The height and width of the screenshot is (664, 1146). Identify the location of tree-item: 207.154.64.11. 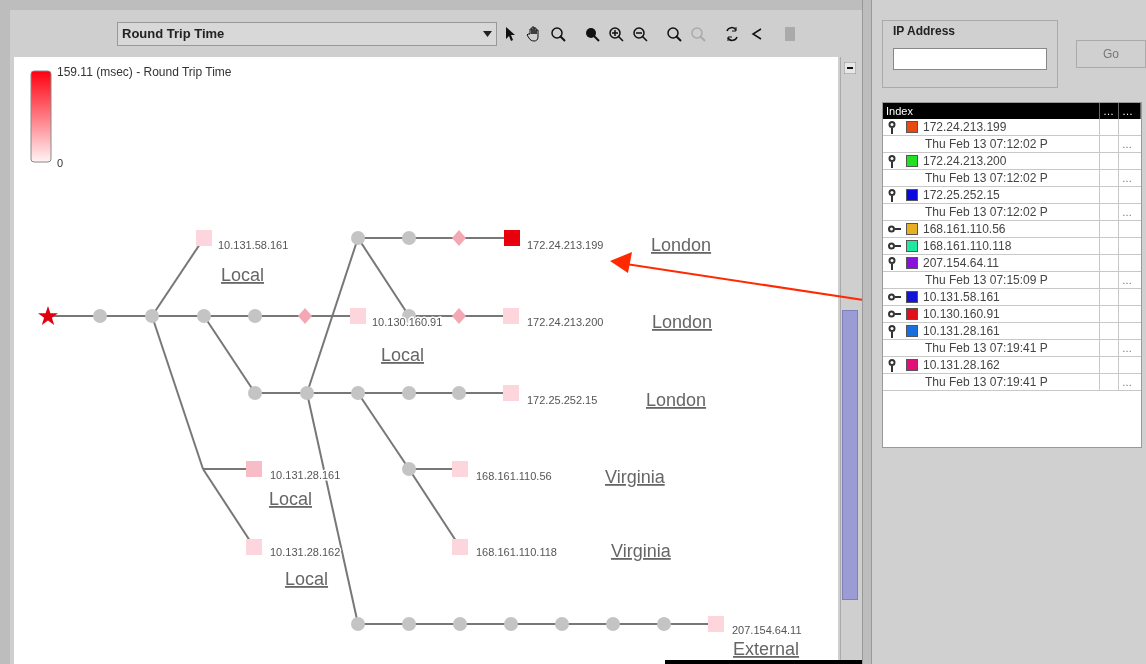
(961, 263).